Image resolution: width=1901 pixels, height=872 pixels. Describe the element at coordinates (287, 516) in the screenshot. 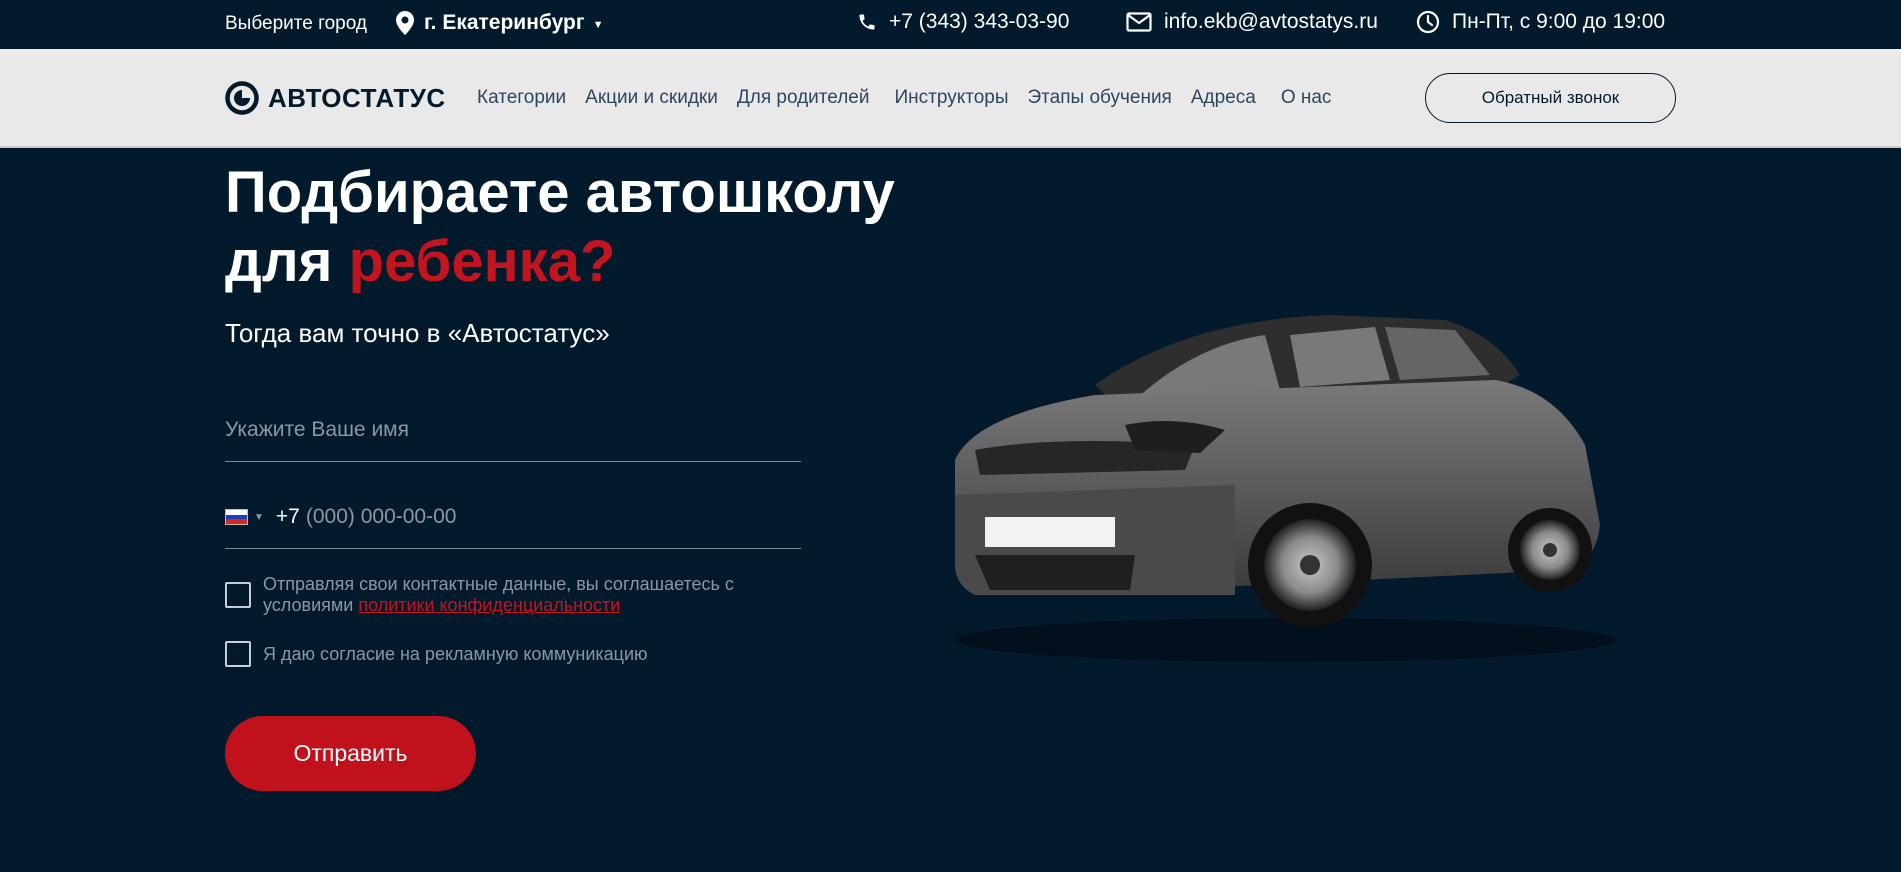

I see `phone-country-code: +7` at that location.